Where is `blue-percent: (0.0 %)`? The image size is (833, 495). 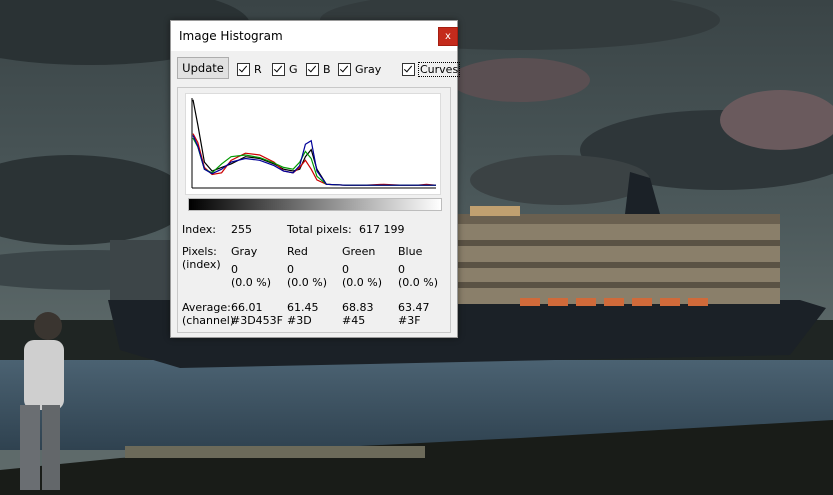
blue-percent: (0.0 %) is located at coordinates (418, 282).